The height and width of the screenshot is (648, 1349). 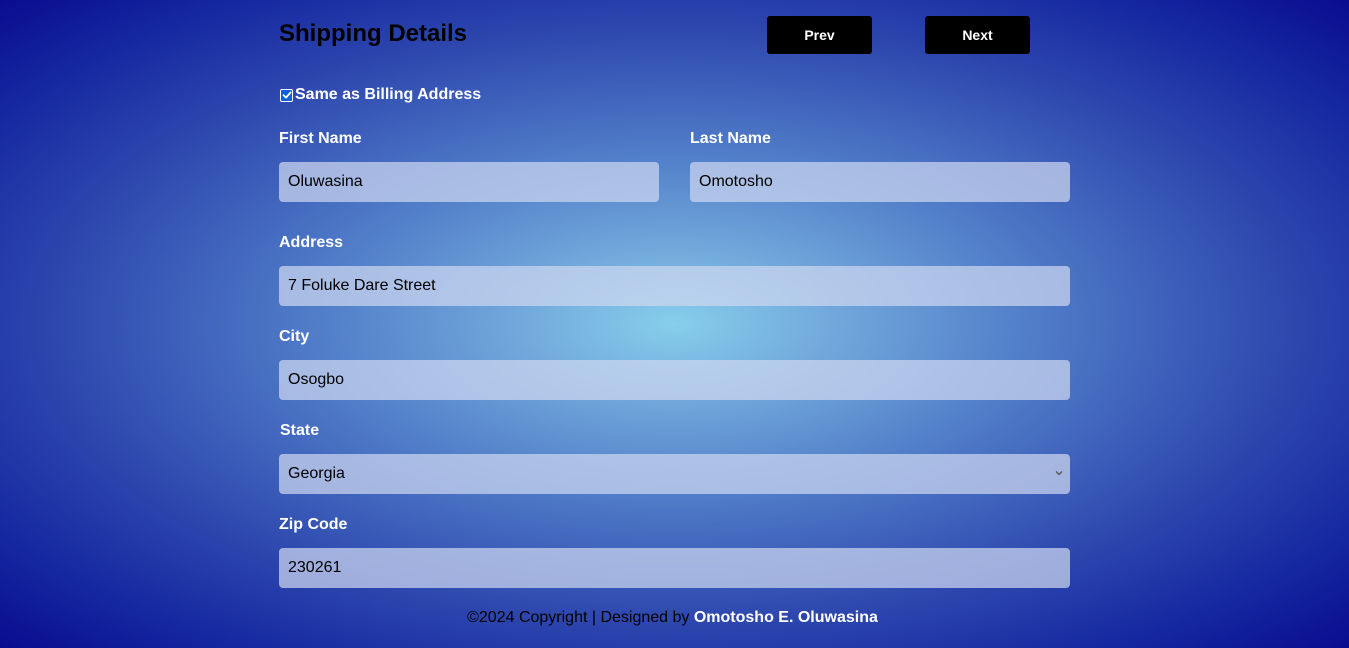 What do you see at coordinates (325, 181) in the screenshot?
I see `first-name-value: Oluwasina` at bounding box center [325, 181].